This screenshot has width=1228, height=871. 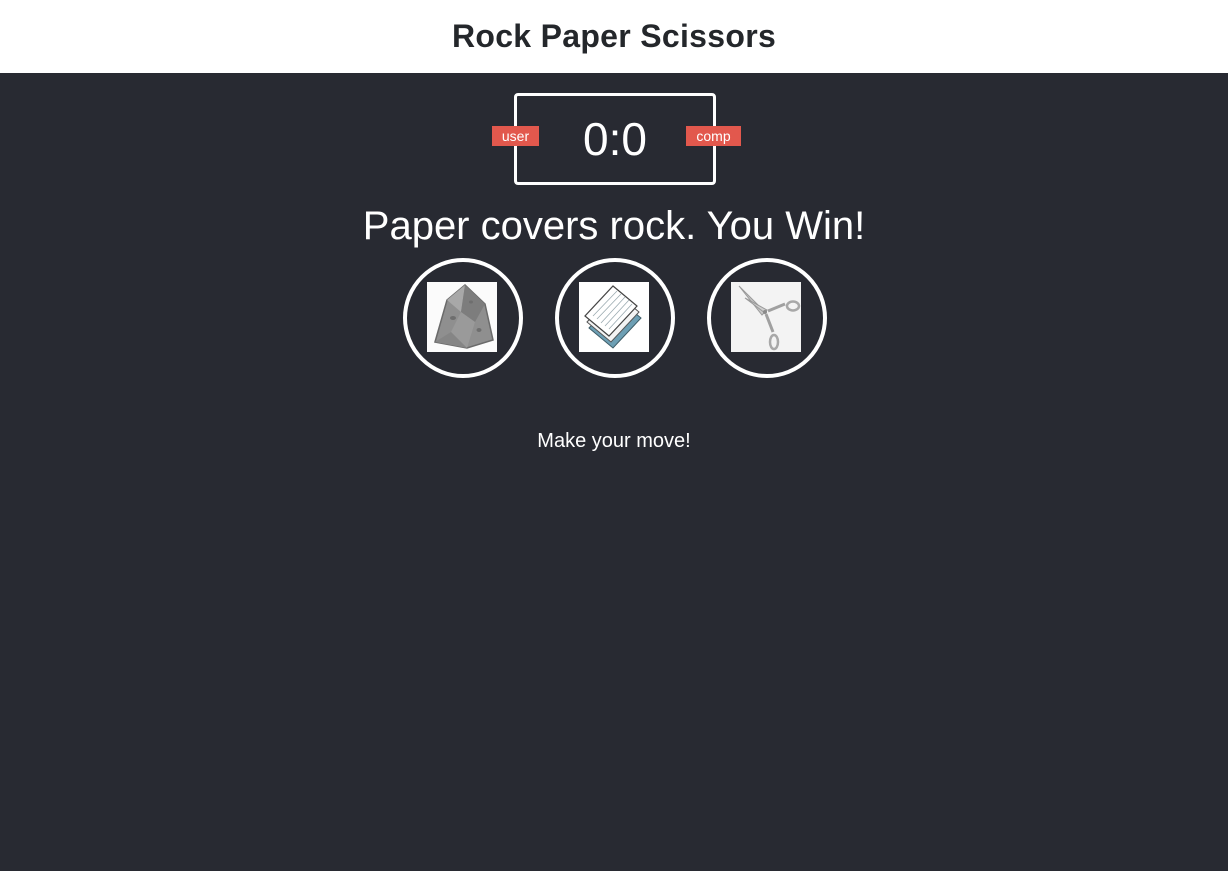 What do you see at coordinates (615, 139) in the screenshot?
I see `score-display: 0:0` at bounding box center [615, 139].